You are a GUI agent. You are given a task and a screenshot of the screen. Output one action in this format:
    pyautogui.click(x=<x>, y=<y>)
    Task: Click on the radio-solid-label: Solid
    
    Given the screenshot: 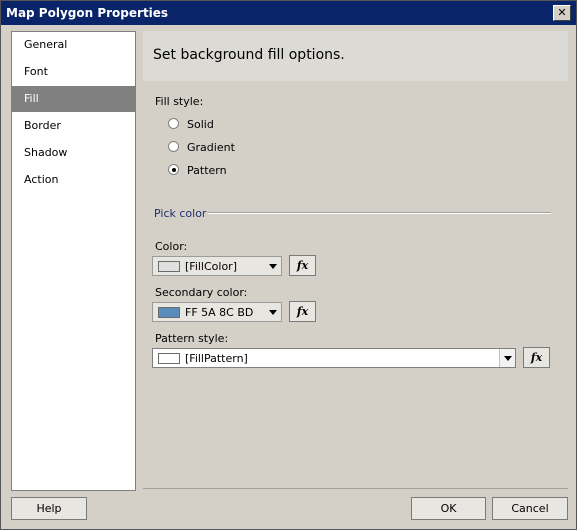 What is the action you would take?
    pyautogui.click(x=200, y=124)
    